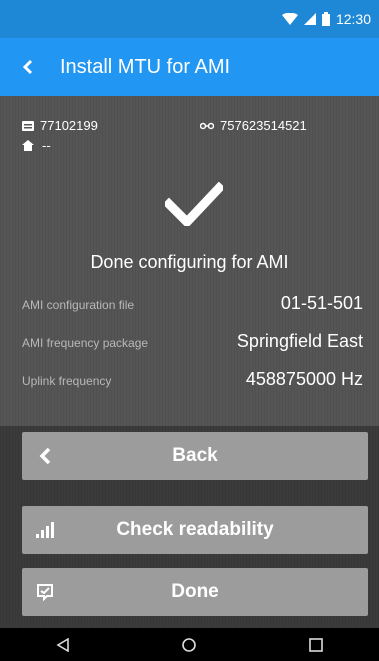 This screenshot has width=379, height=661. What do you see at coordinates (28, 145) in the screenshot?
I see `home-icon` at bounding box center [28, 145].